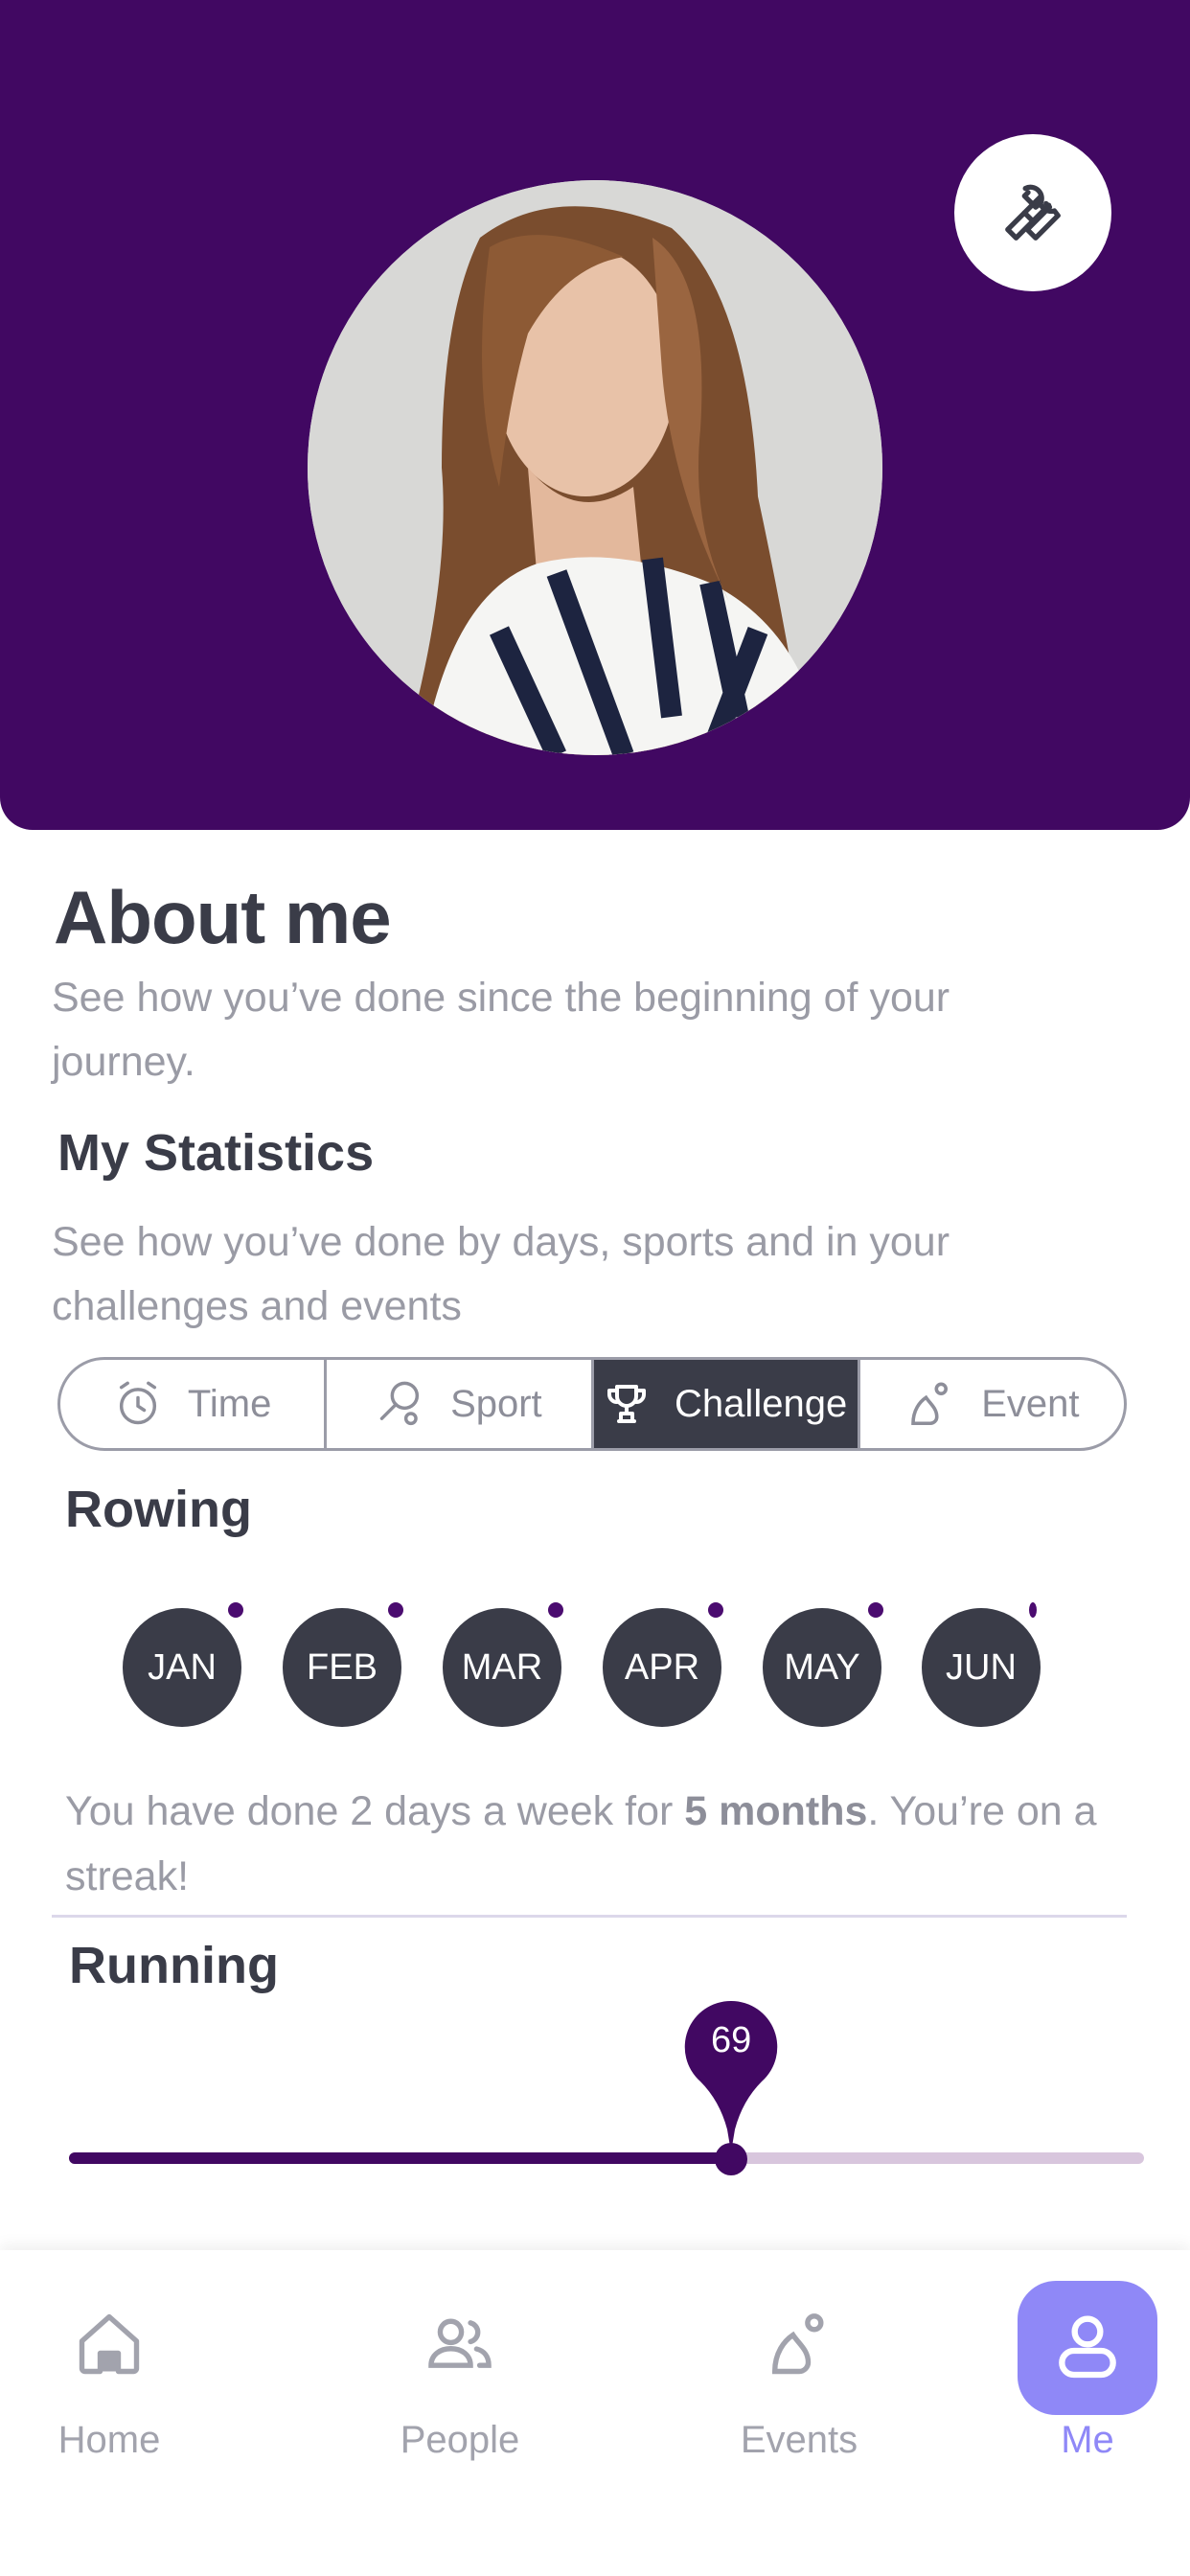 The image size is (1190, 2576). I want to click on avatar, so click(595, 467).